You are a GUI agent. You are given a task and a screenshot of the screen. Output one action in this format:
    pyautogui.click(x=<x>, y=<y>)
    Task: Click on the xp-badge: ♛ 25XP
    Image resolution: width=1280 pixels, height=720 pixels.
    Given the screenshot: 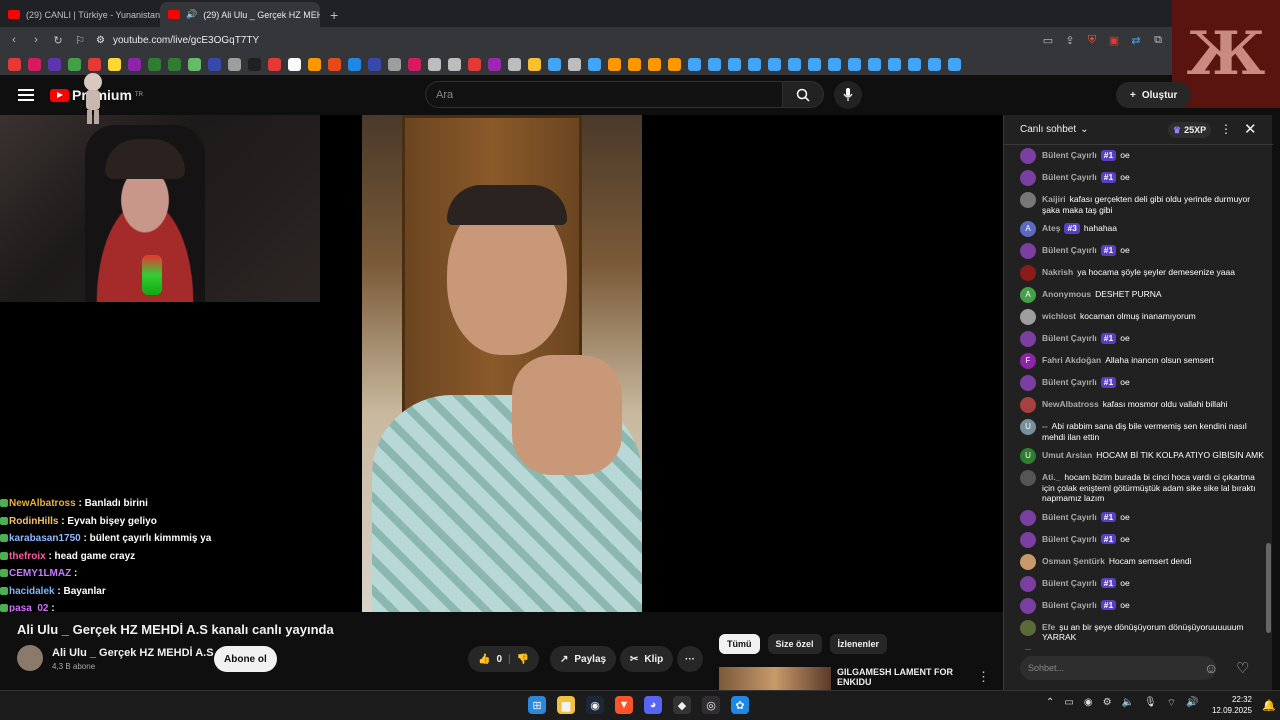 What is the action you would take?
    pyautogui.click(x=1190, y=130)
    